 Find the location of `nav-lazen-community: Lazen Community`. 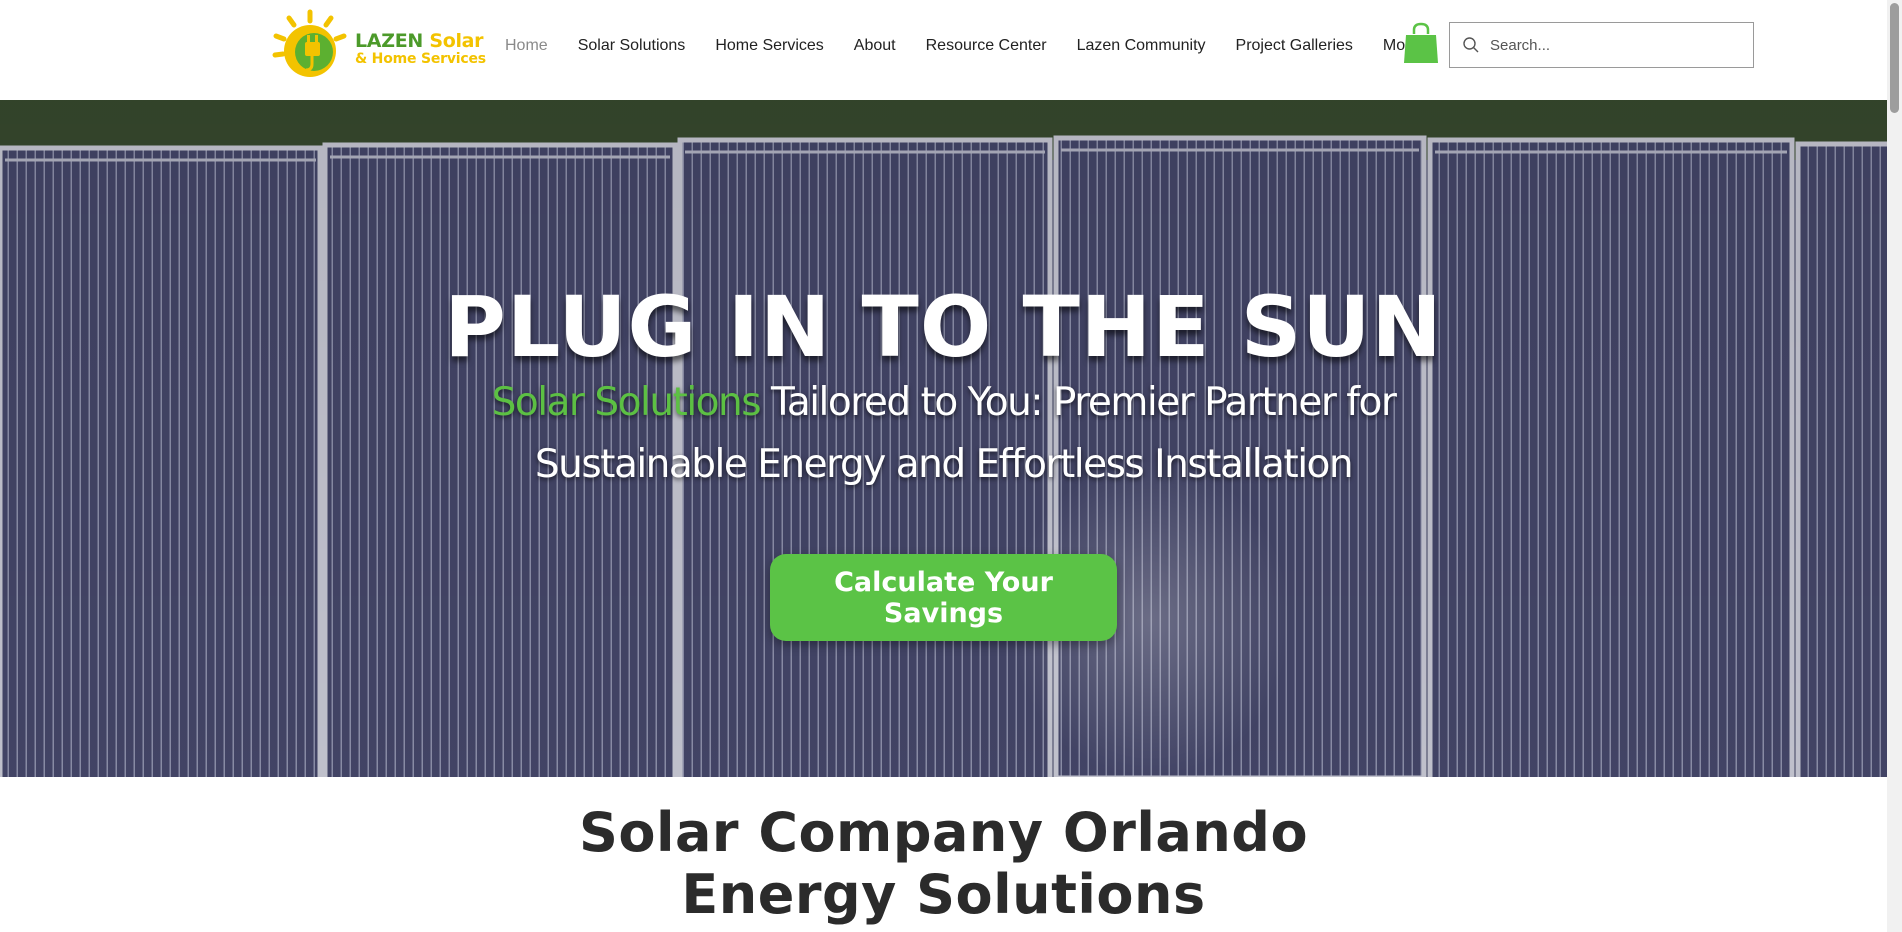

nav-lazen-community: Lazen Community is located at coordinates (1141, 46).